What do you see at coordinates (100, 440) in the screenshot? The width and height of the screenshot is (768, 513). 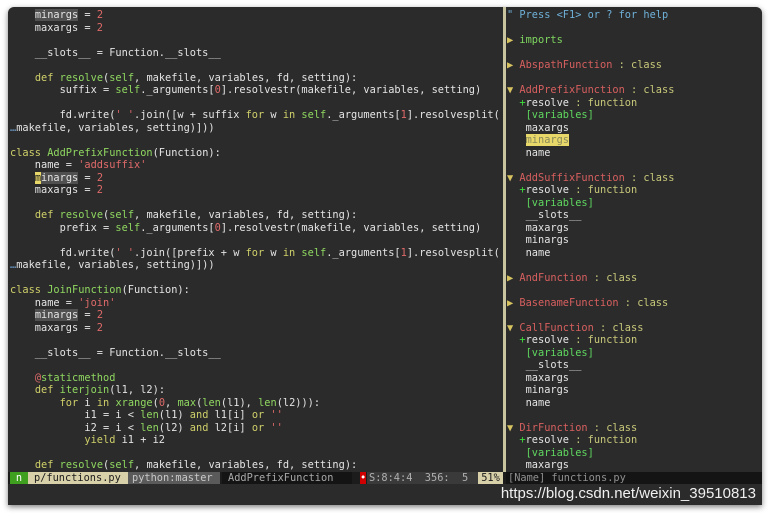 I see `code-token: yield` at bounding box center [100, 440].